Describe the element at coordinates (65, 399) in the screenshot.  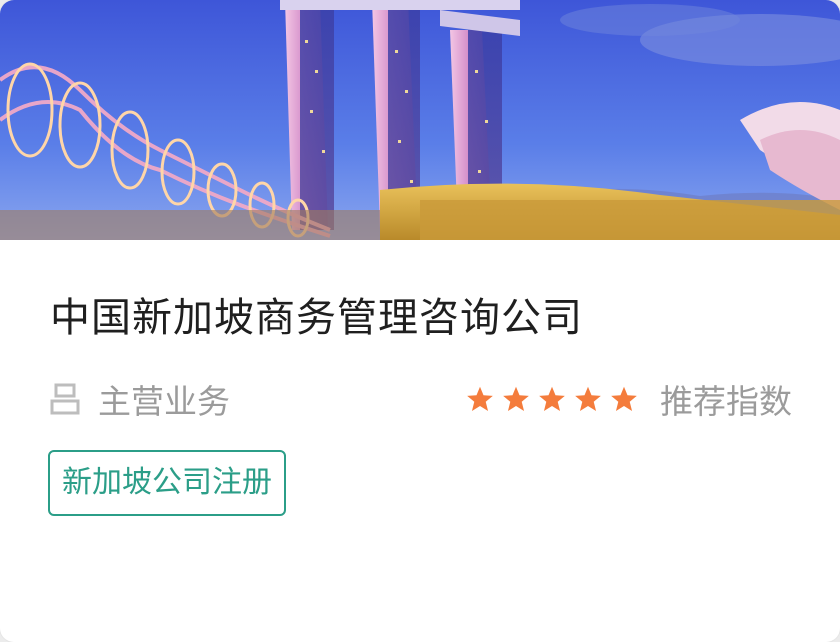
I see `business-icon` at that location.